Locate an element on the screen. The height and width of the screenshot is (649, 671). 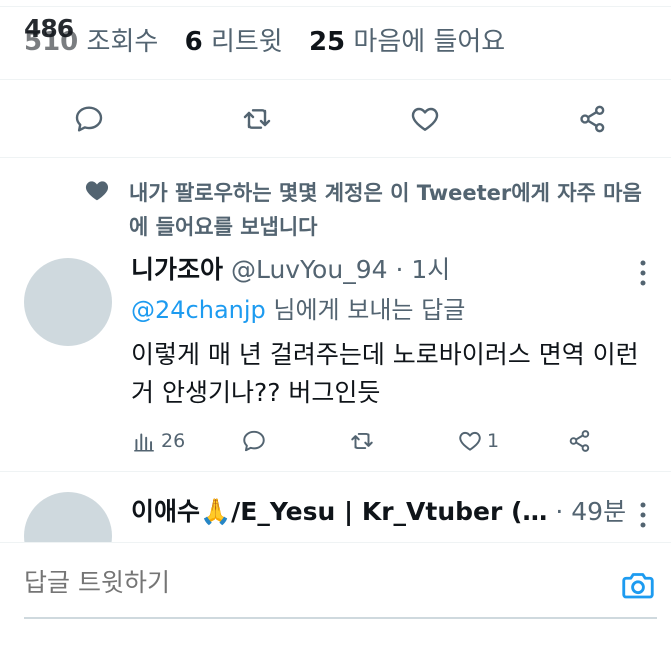
reply-tweet: 이애수🙏/E_Yesu | Kr_Vtuber (… · 49분 is located at coordinates (335, 512).